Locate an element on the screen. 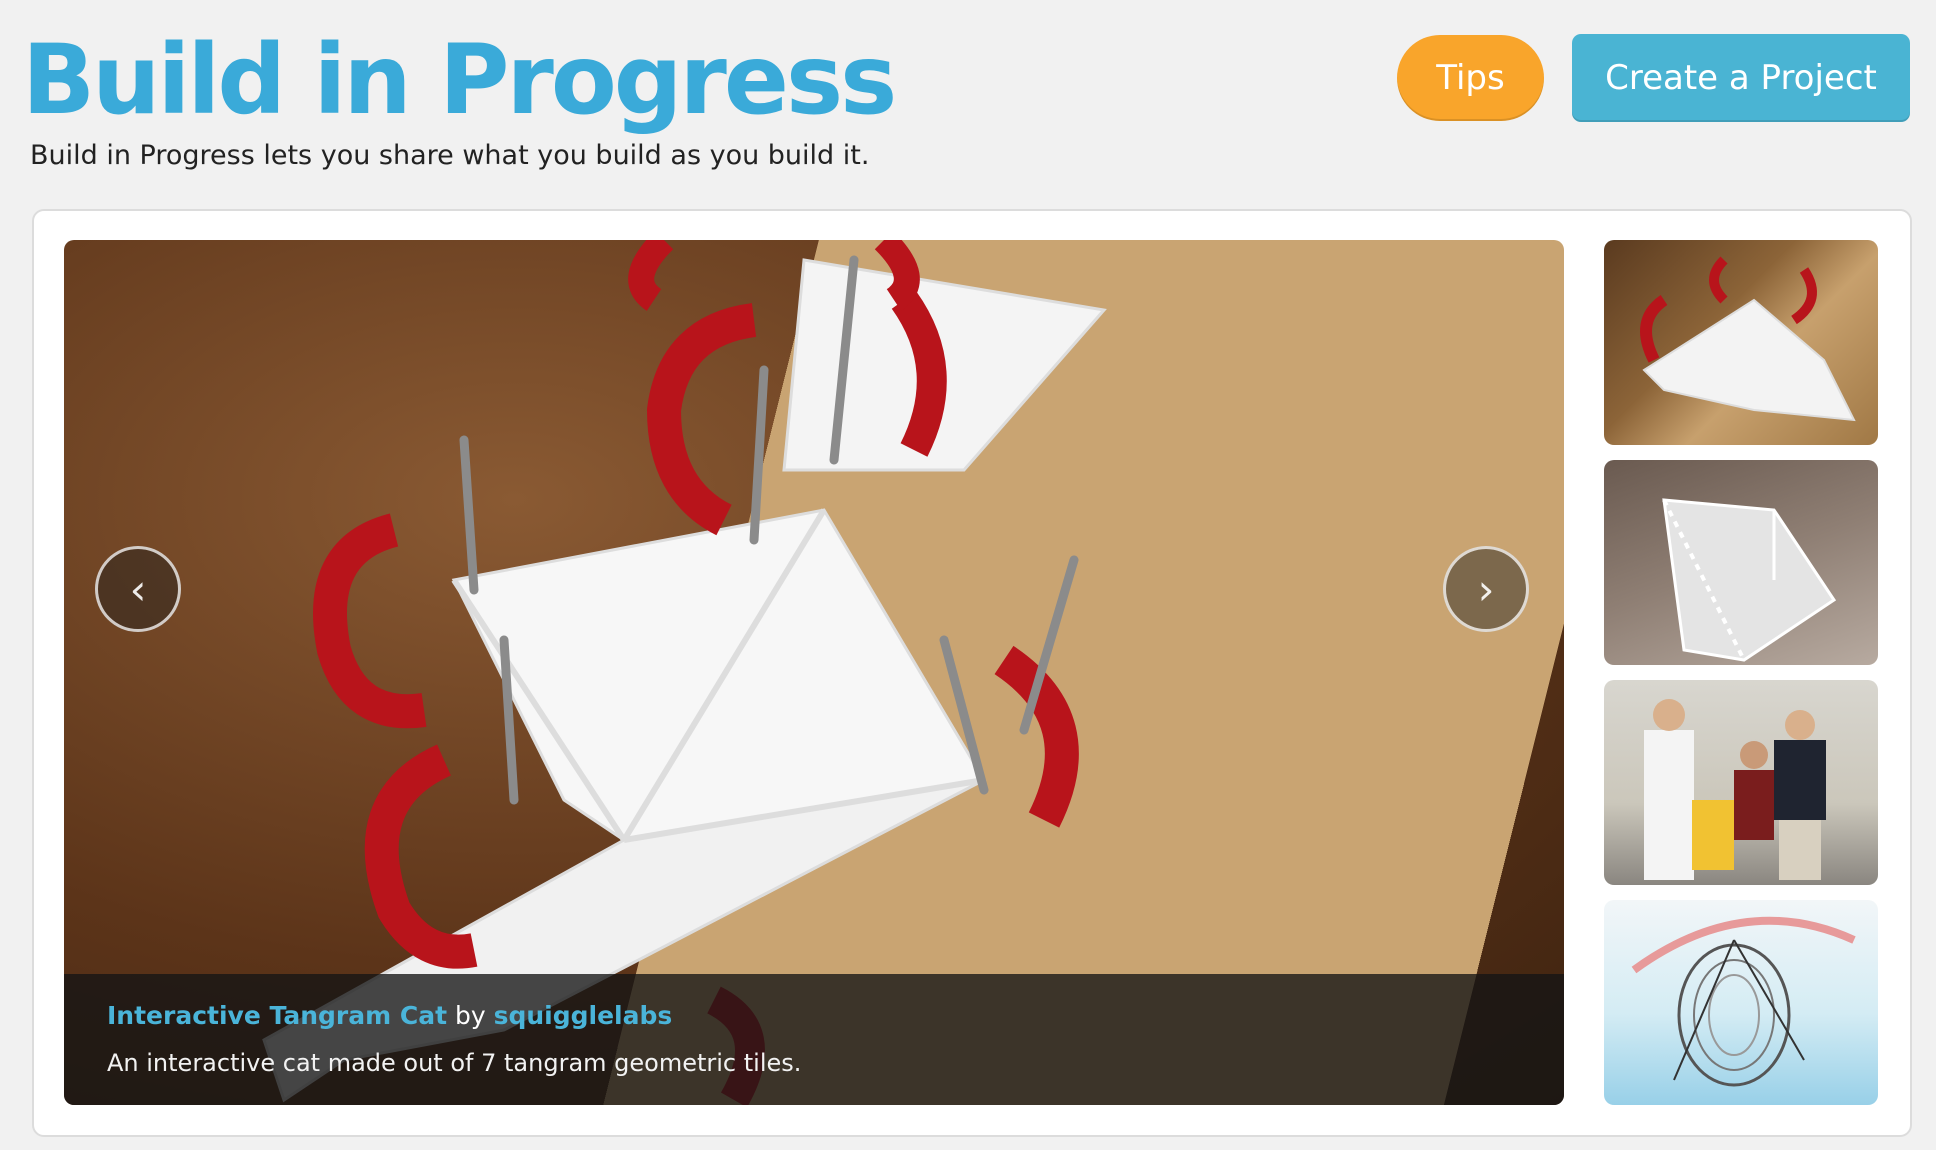 This screenshot has width=1936, height=1150. thumbnail-tangram-clamps is located at coordinates (1741, 342).